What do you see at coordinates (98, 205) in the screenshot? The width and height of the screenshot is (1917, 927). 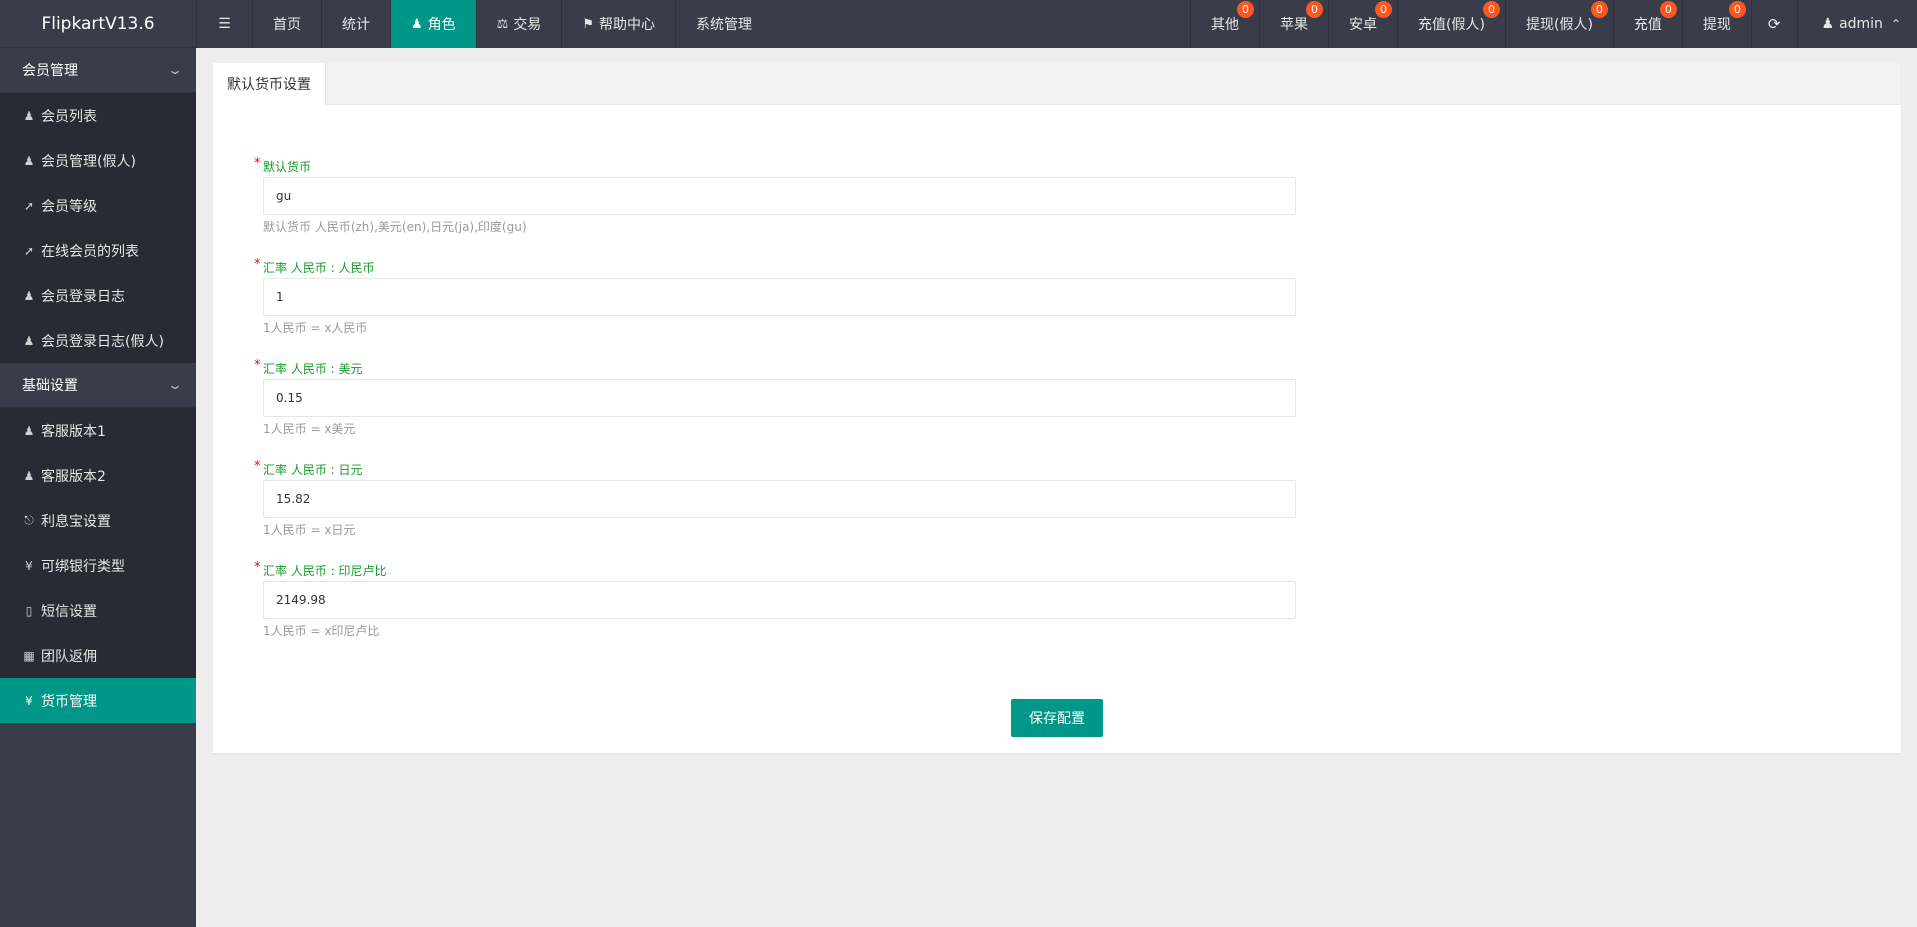 I see `sidebar-item-member-level: ➚ 会员等级` at bounding box center [98, 205].